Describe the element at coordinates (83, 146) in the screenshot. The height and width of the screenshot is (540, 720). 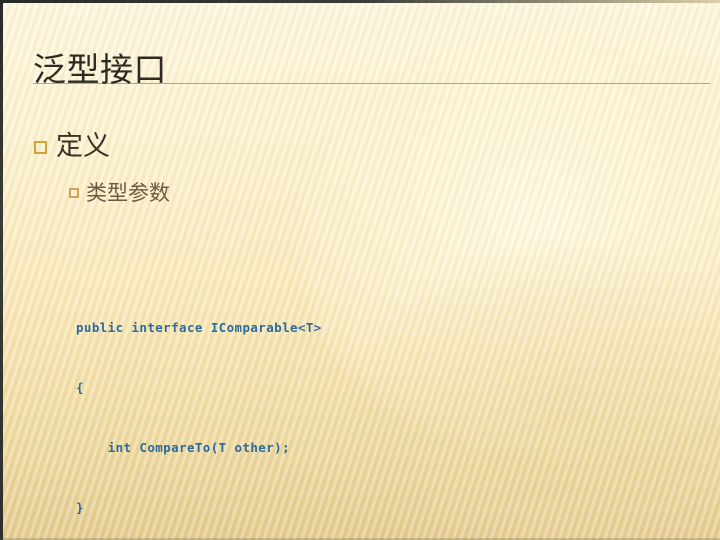
I see `bullet-level1-label: 定义` at that location.